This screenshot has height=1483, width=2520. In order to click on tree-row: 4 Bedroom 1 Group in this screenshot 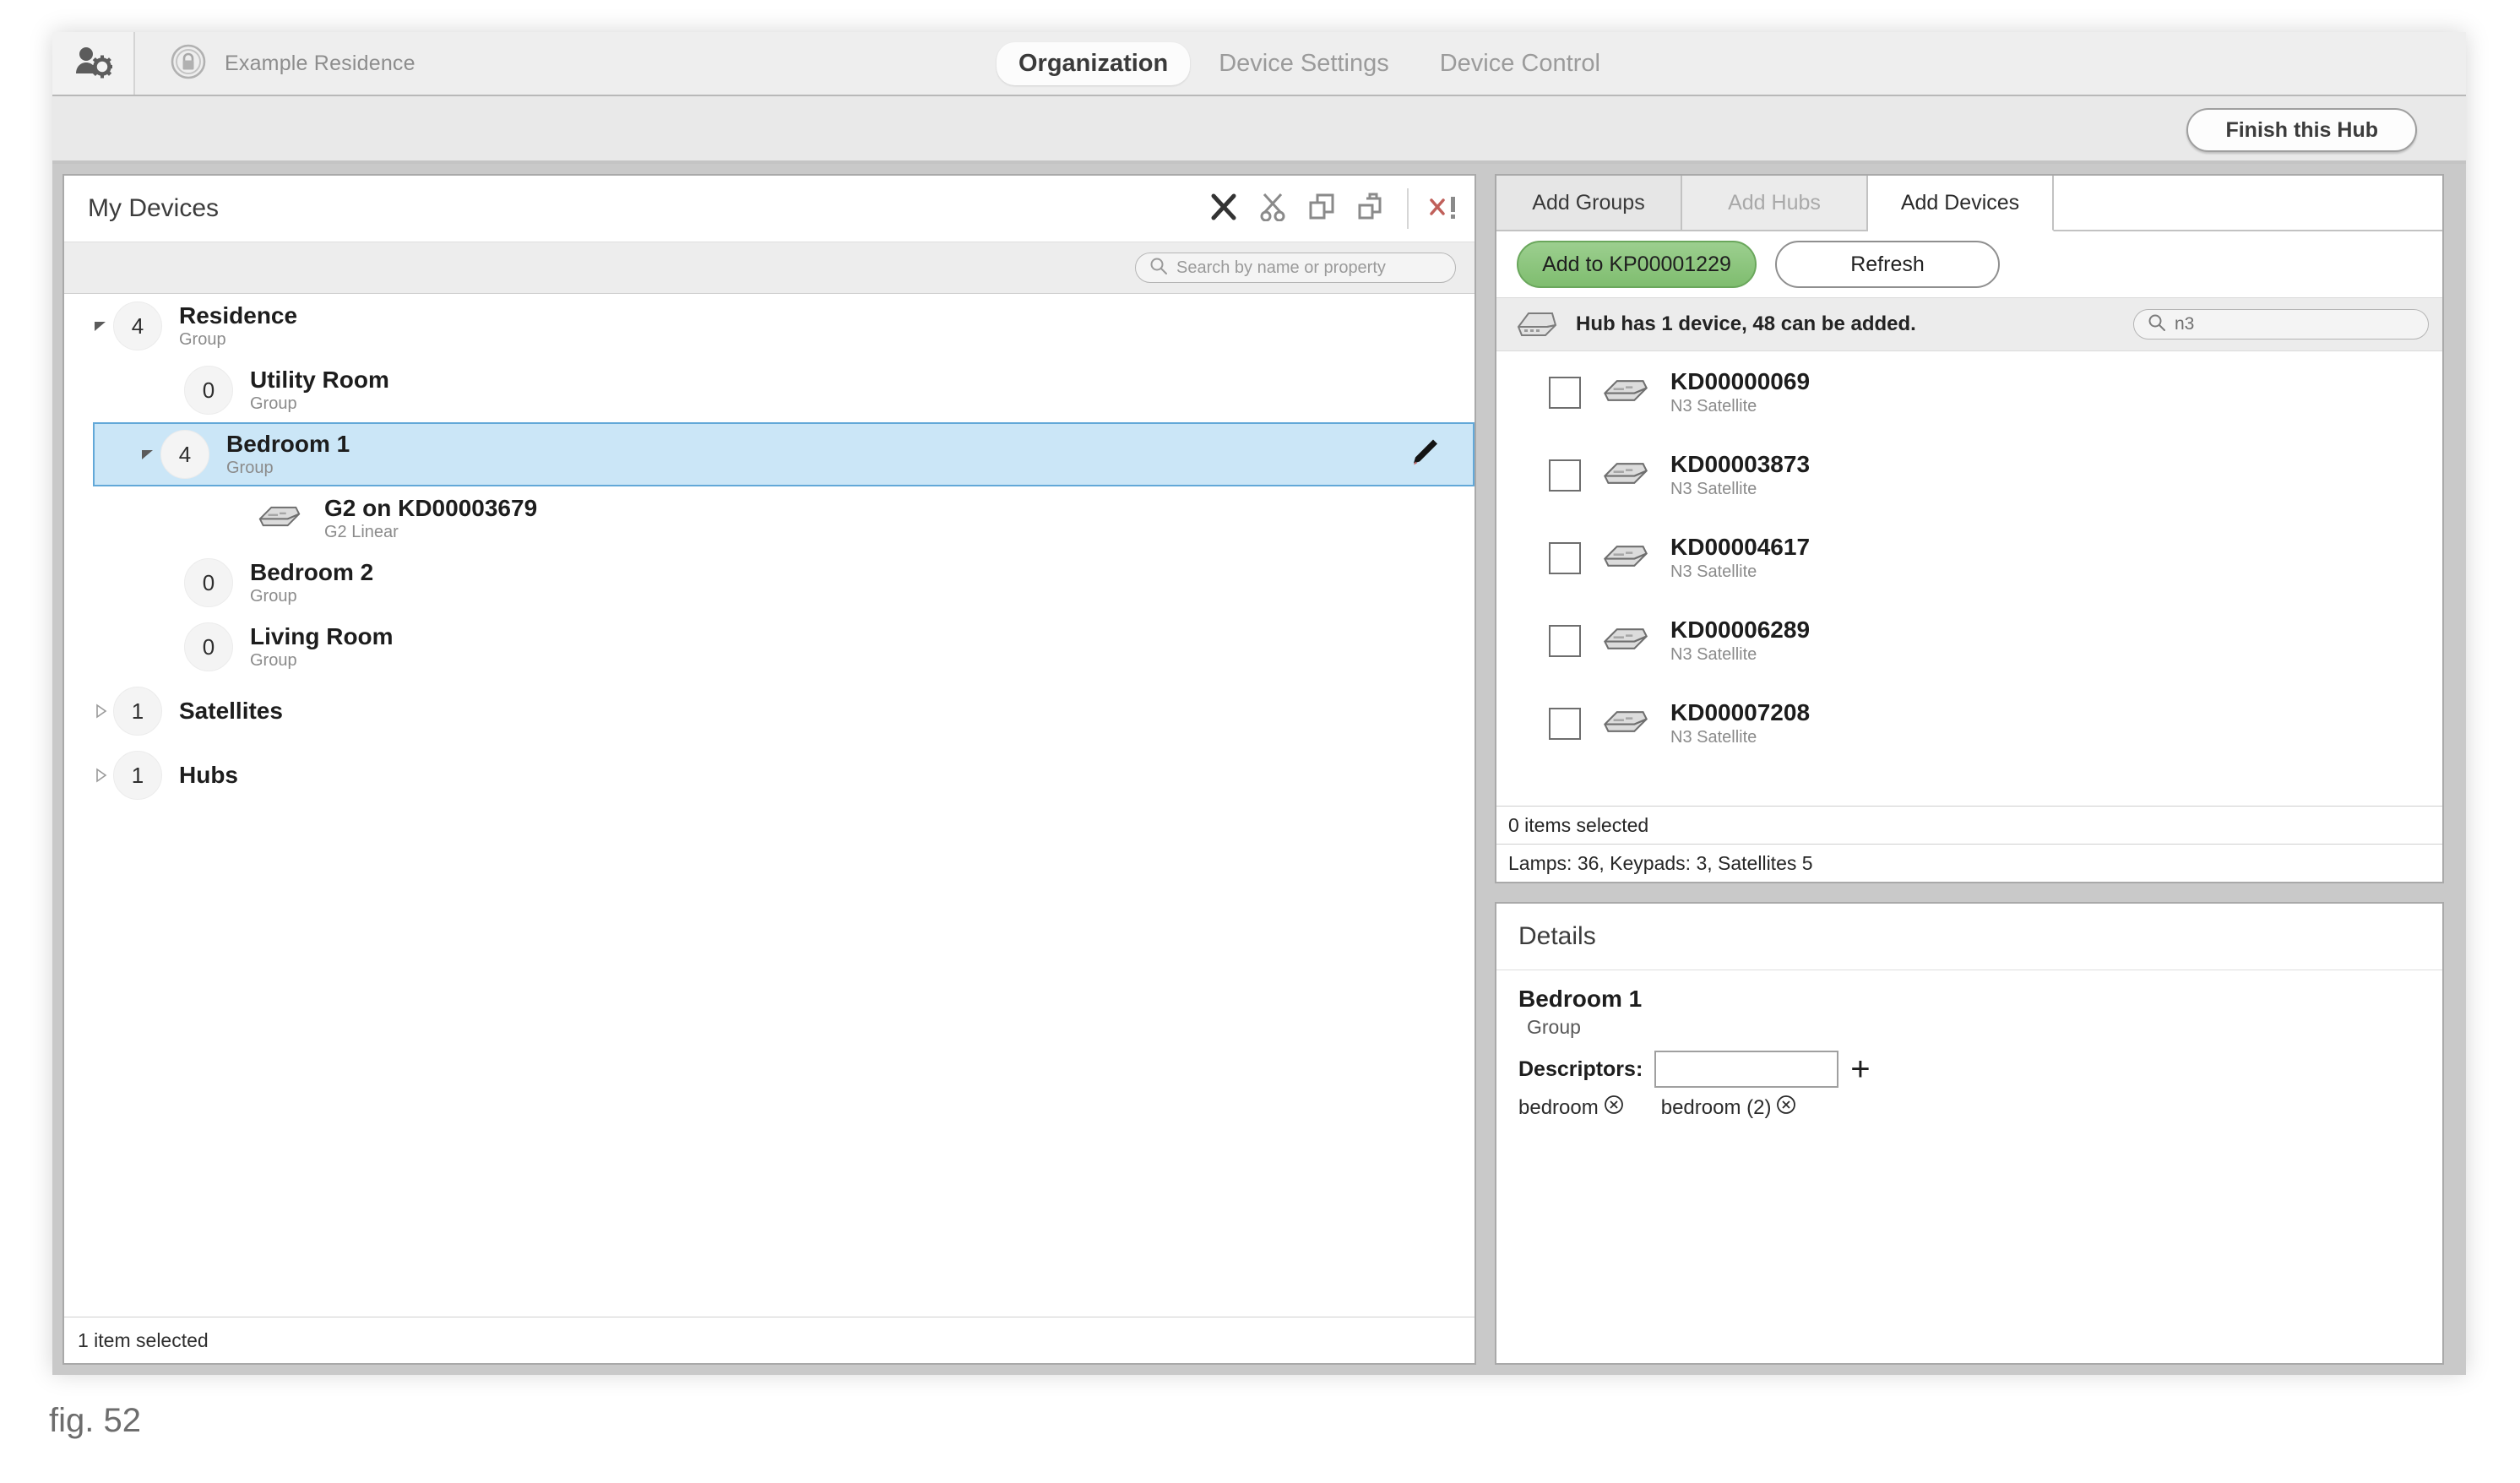, I will do `click(784, 454)`.